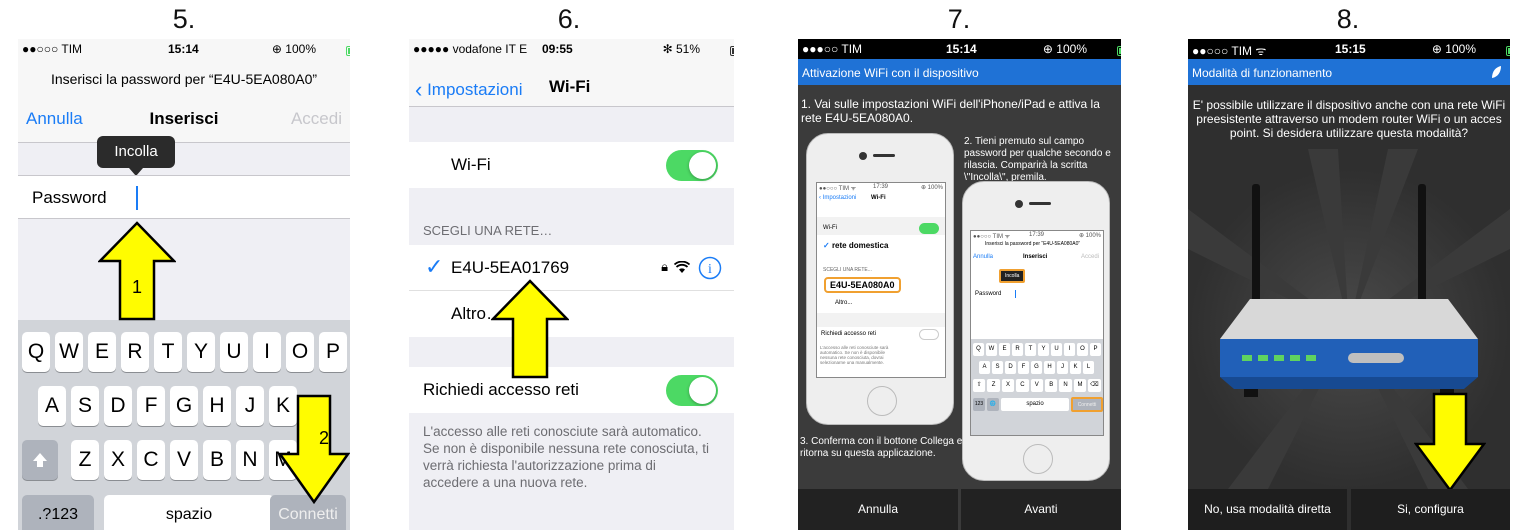 This screenshot has height=530, width=1516. What do you see at coordinates (1349, 72) in the screenshot?
I see `app-title-bar: Modalità di funzionamento` at bounding box center [1349, 72].